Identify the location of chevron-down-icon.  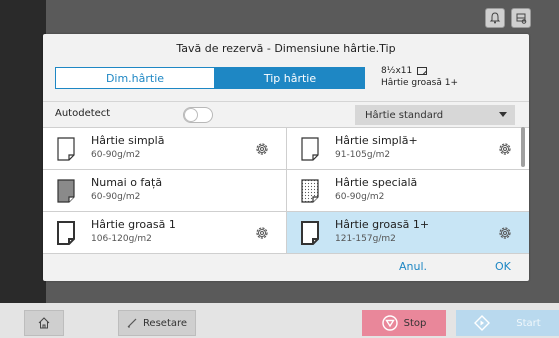
(503, 114).